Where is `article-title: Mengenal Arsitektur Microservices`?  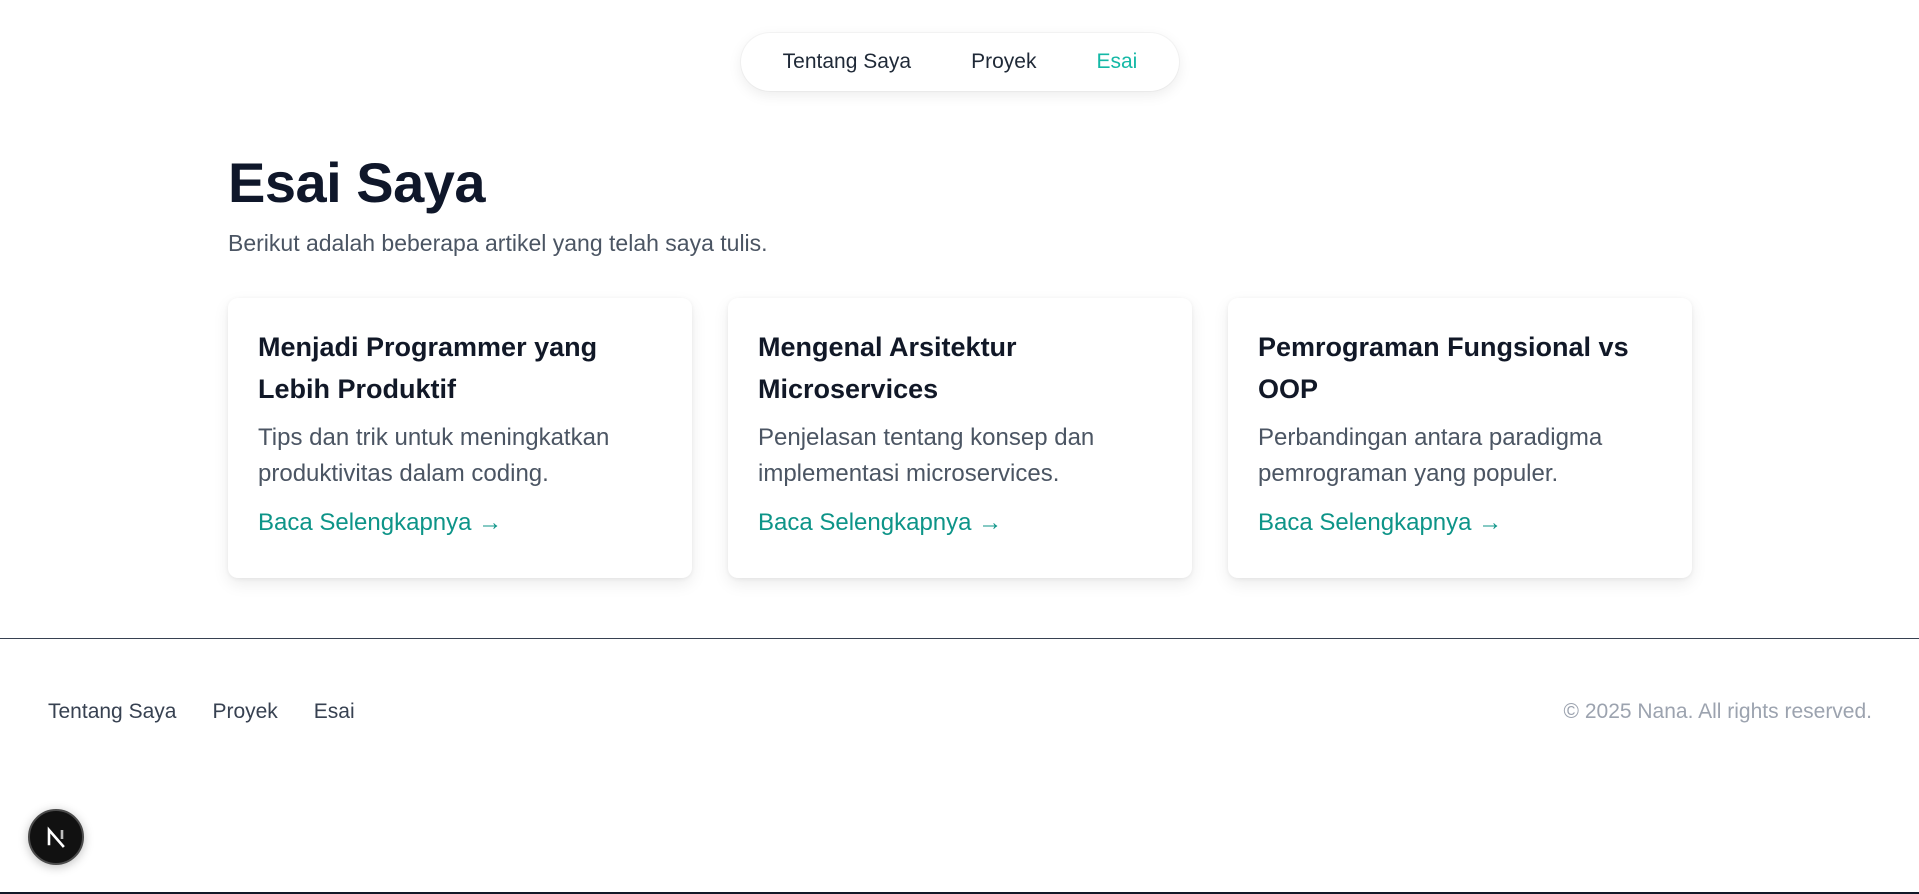 article-title: Mengenal Arsitektur Microservices is located at coordinates (887, 368).